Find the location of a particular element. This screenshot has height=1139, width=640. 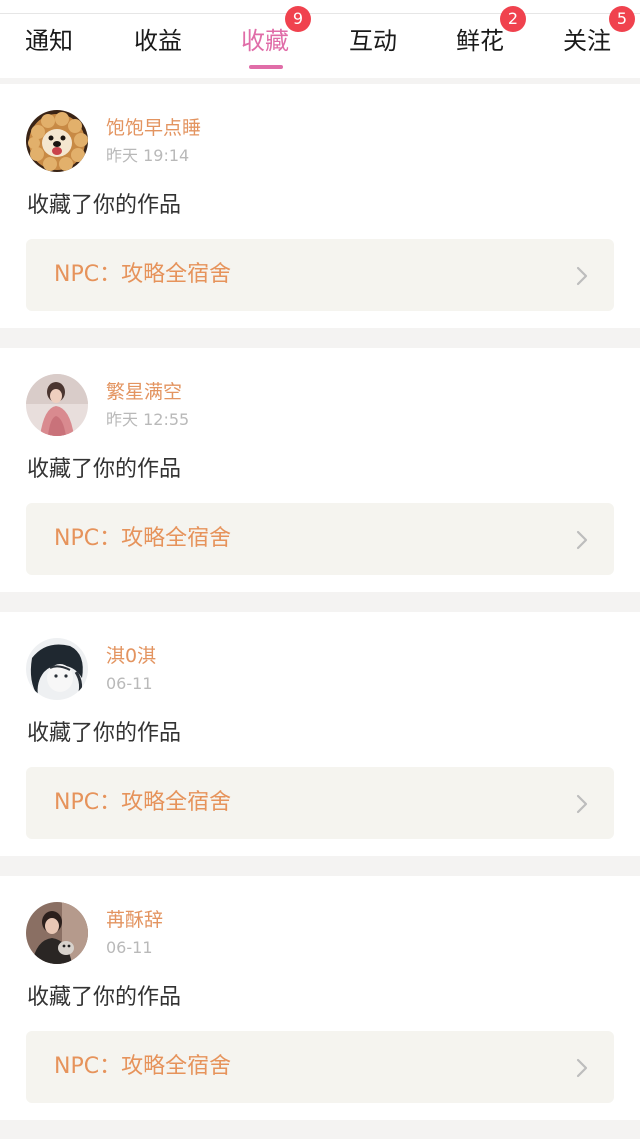

tab-following: 关注 5 is located at coordinates (589, 42).